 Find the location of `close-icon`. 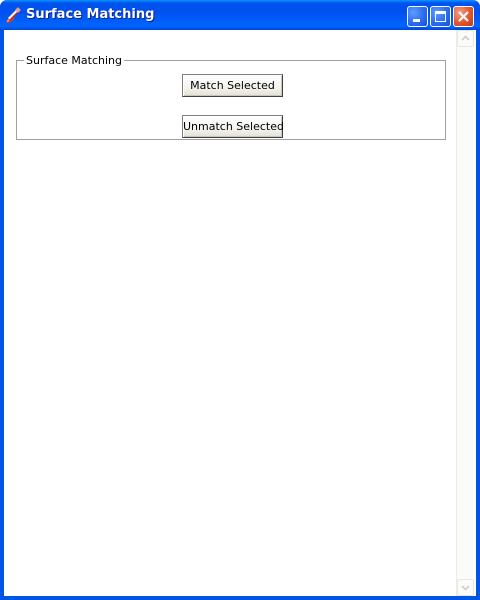

close-icon is located at coordinates (463, 16).